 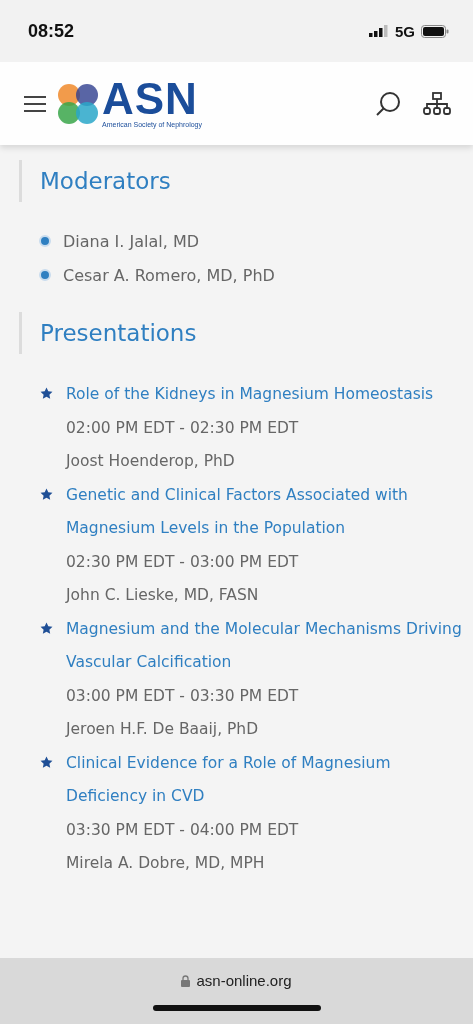 What do you see at coordinates (269, 646) in the screenshot?
I see `presentation-title-link: Magnesium and the Molecular Mechanisms Driving Vascular Calcification` at bounding box center [269, 646].